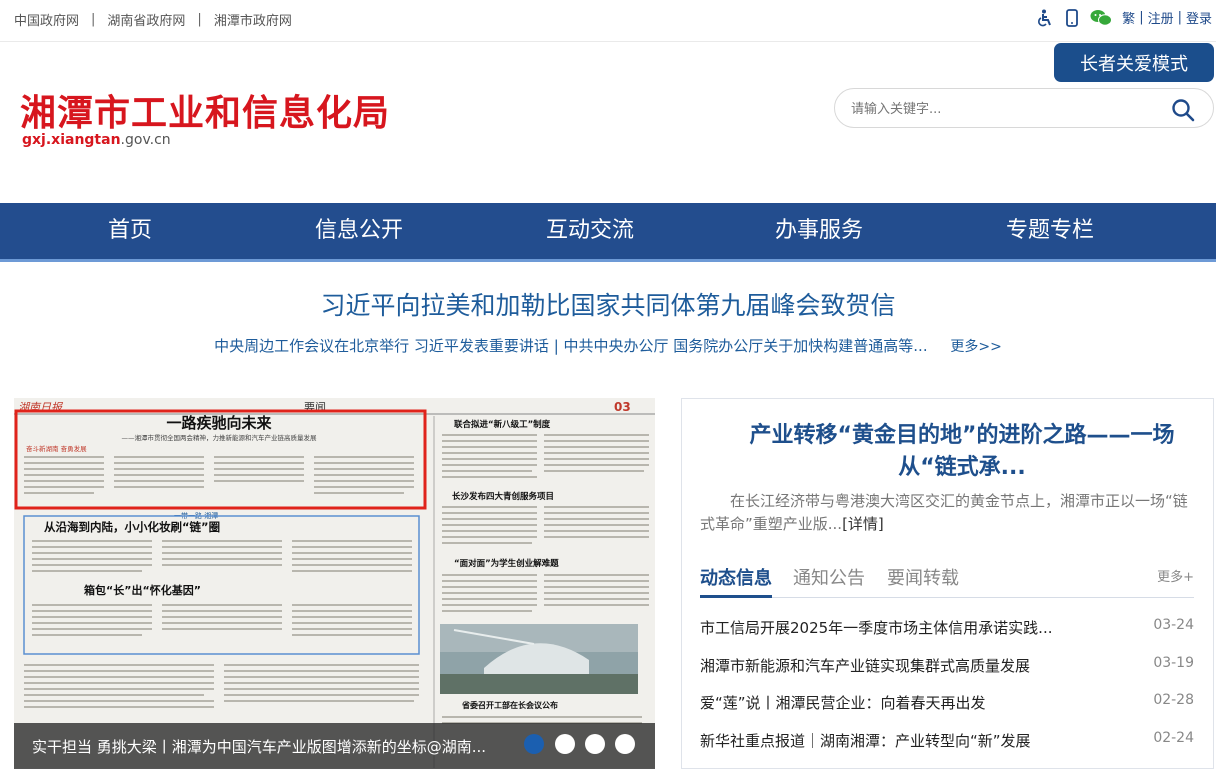 The image size is (1216, 769). Describe the element at coordinates (506, 563) in the screenshot. I see `paper-right-head3: “面对面”为学生创业解难题` at that location.